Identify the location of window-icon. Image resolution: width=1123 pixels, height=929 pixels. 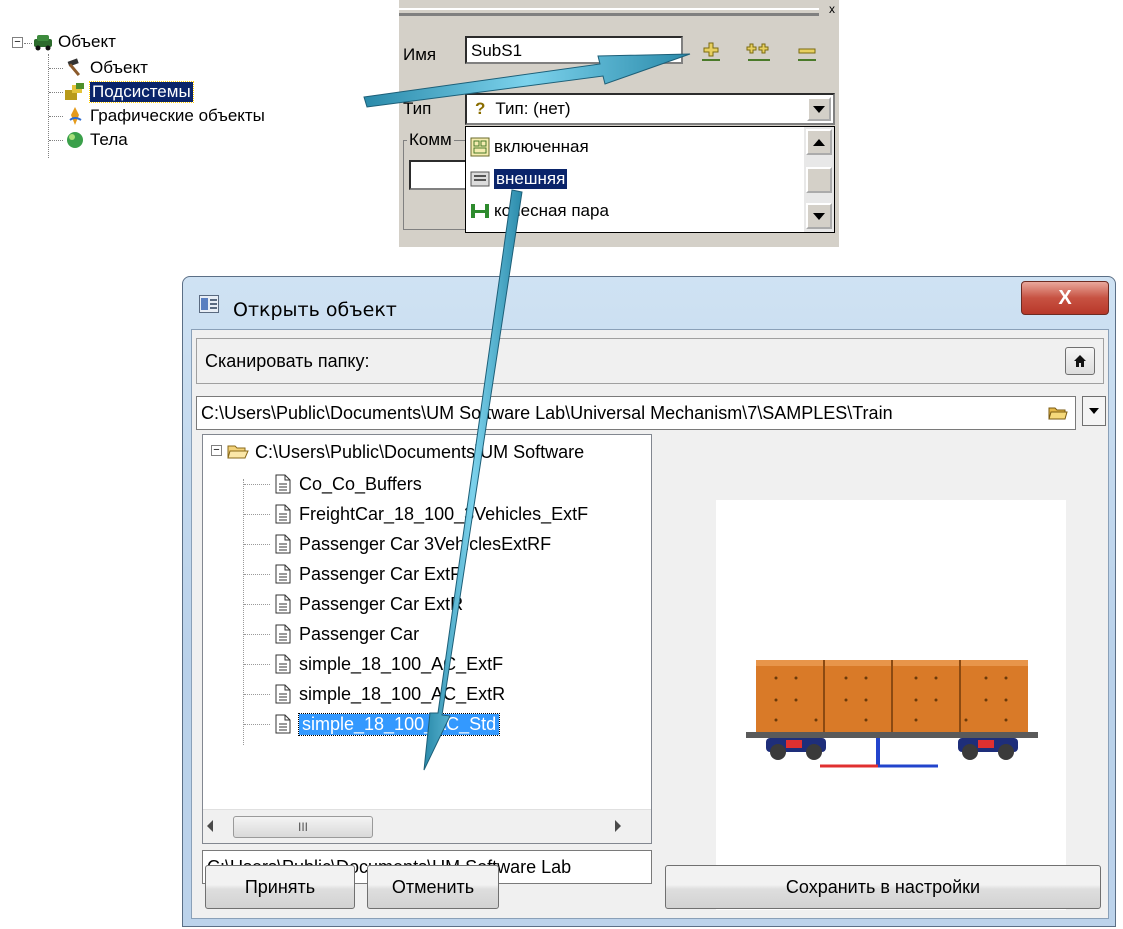
(209, 304).